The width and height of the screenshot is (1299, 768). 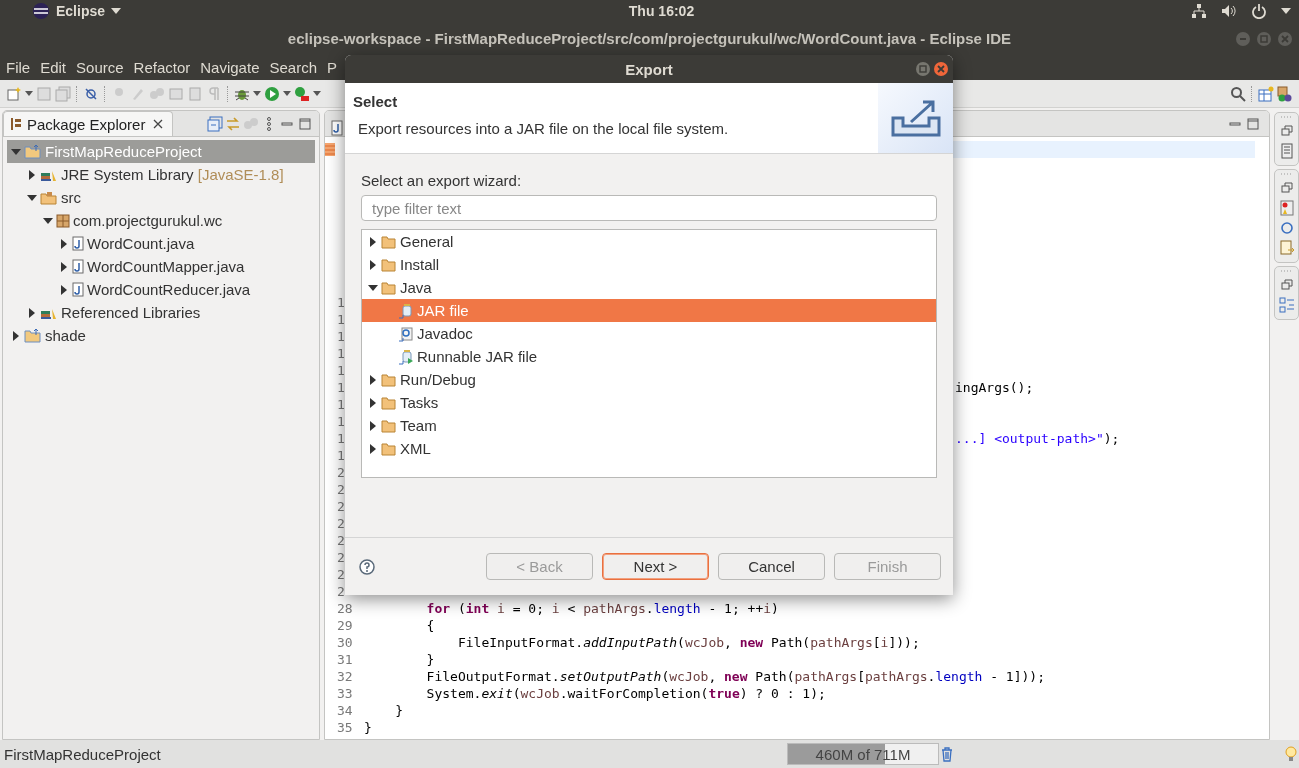 I want to click on tree-item: Runnable JAR file, so click(x=649, y=356).